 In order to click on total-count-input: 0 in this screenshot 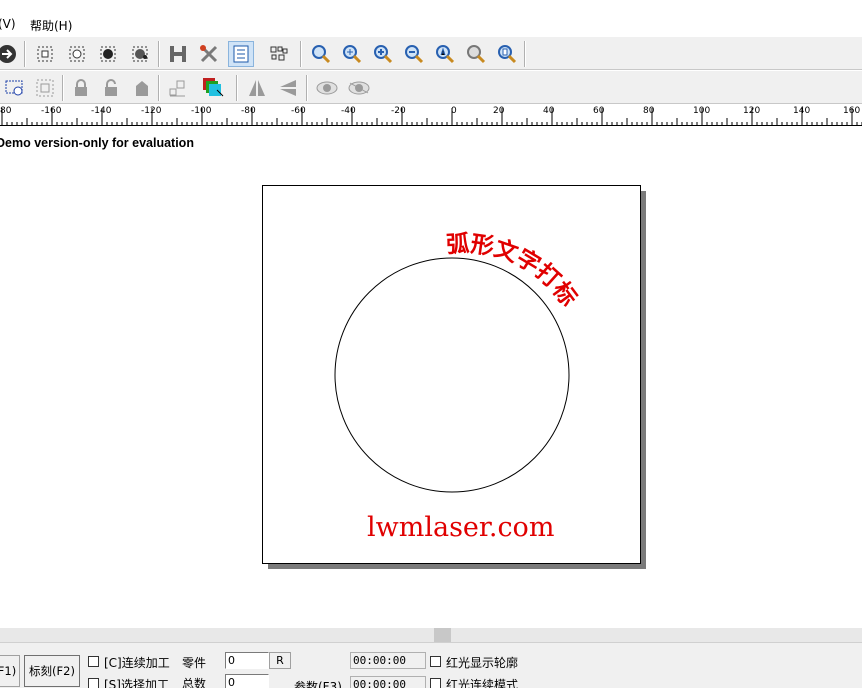, I will do `click(247, 681)`.